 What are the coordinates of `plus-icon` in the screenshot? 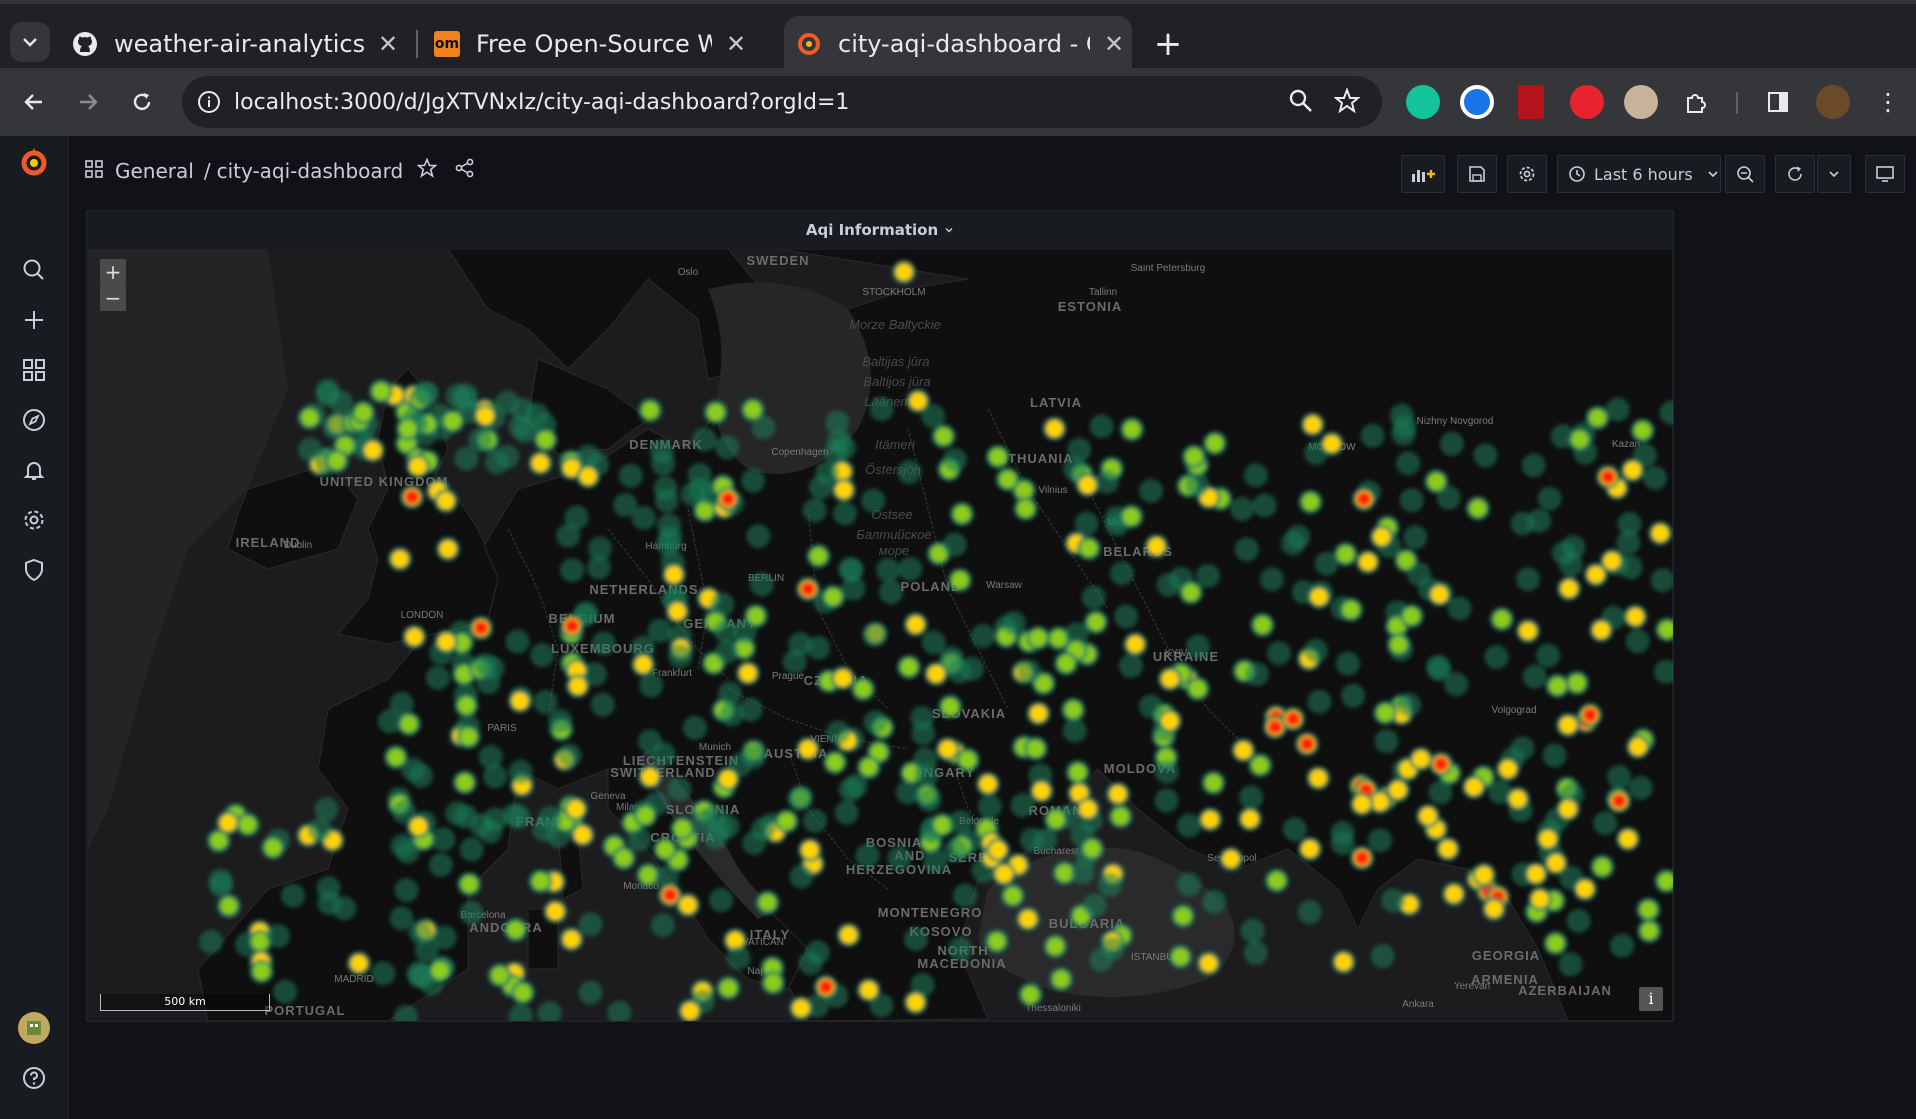 It's located at (34, 320).